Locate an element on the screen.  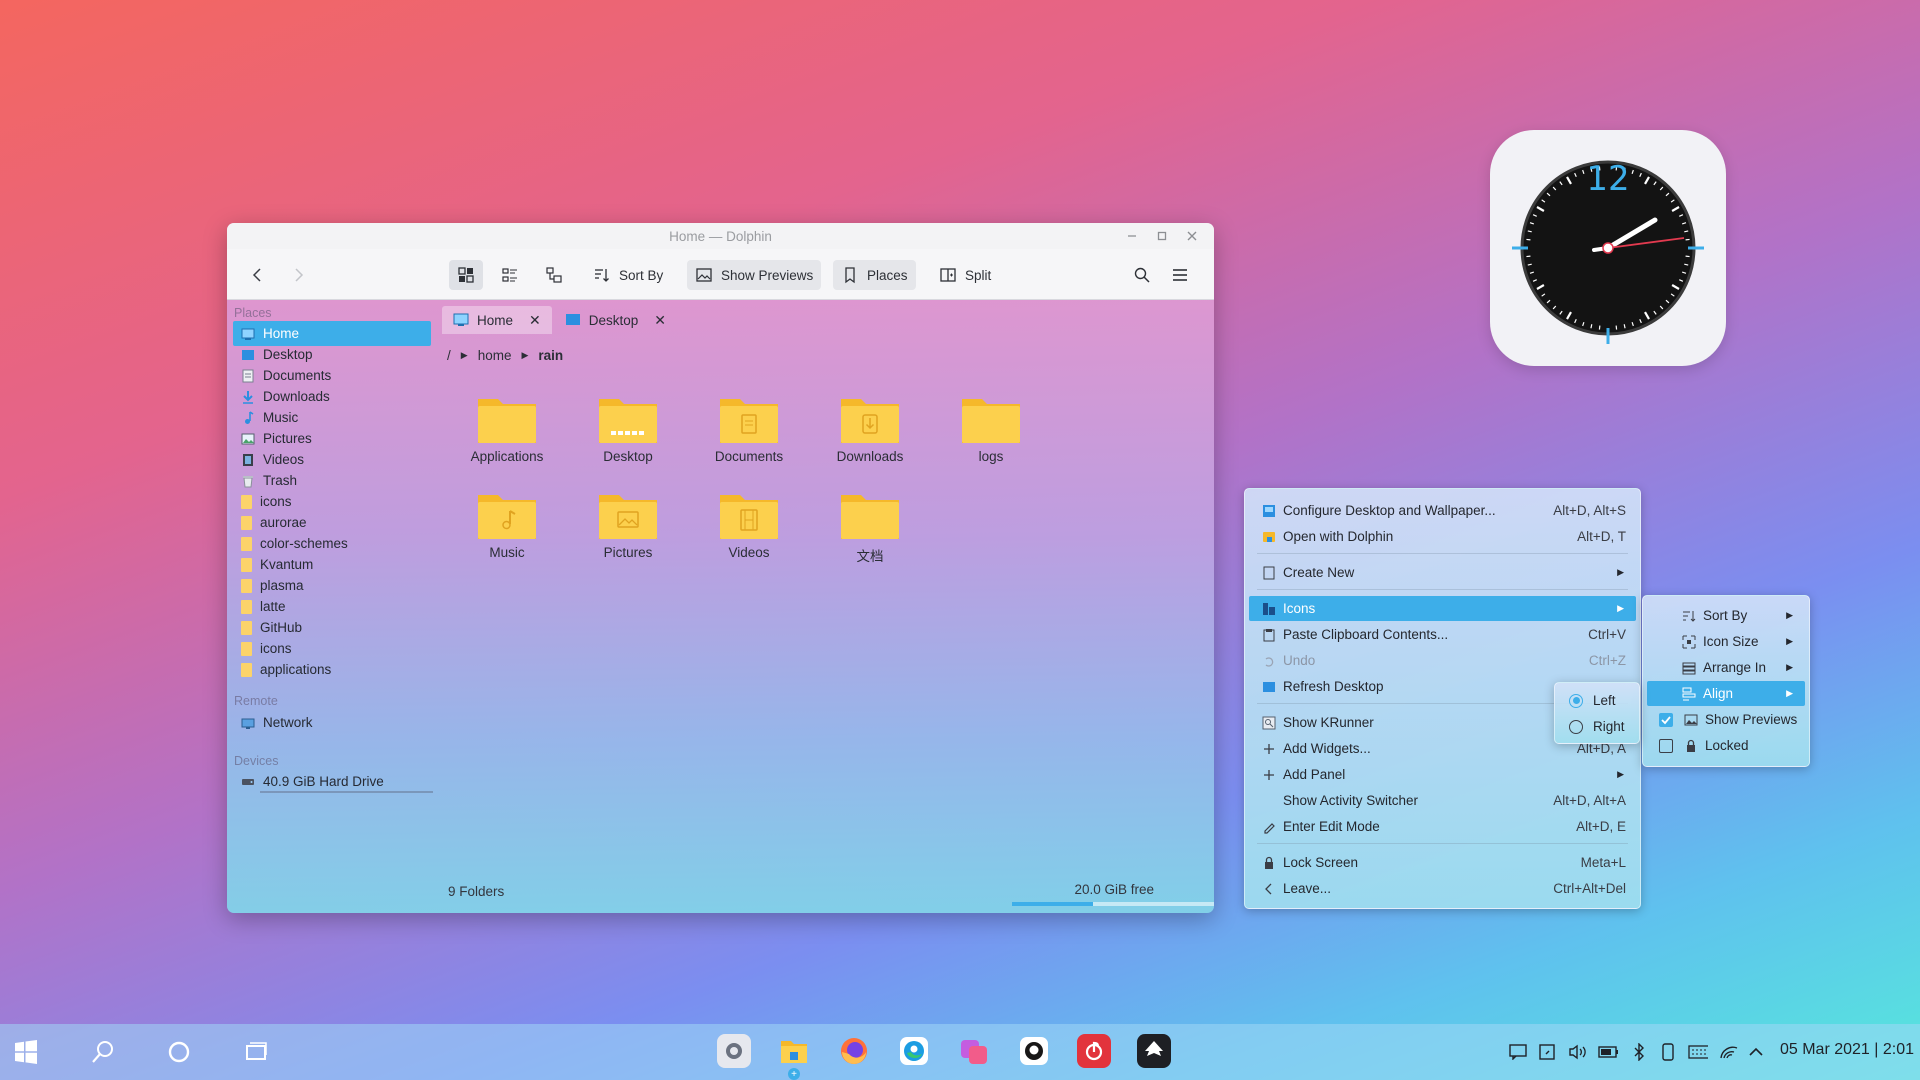
places-button: Places is located at coordinates (874, 275).